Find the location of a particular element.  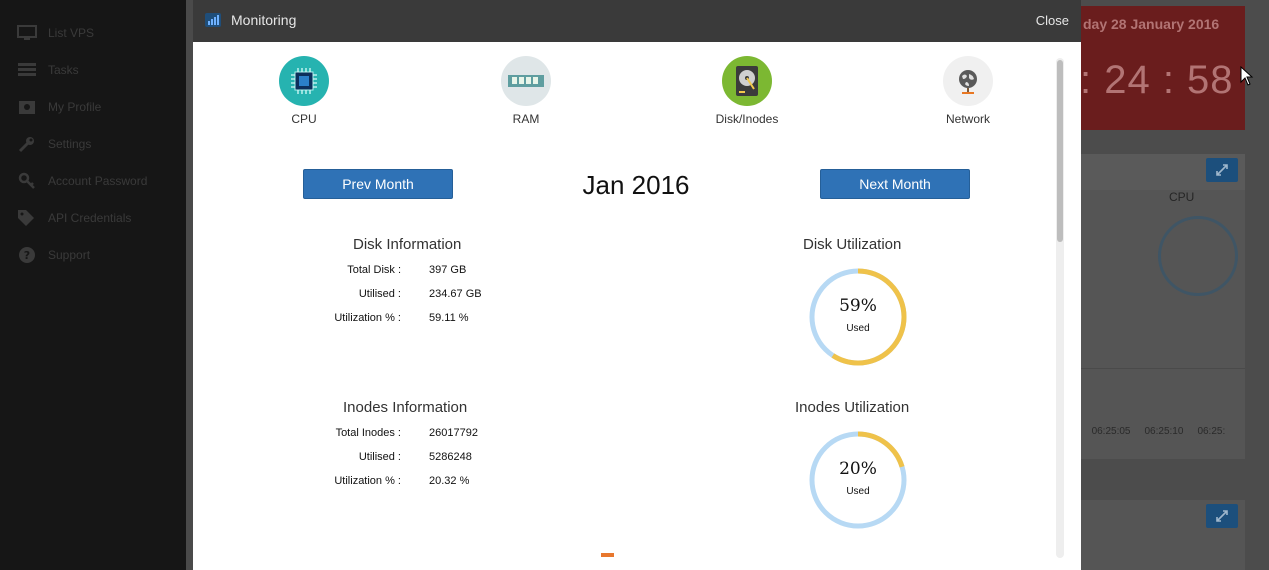

wrench-icon is located at coordinates (27, 144).